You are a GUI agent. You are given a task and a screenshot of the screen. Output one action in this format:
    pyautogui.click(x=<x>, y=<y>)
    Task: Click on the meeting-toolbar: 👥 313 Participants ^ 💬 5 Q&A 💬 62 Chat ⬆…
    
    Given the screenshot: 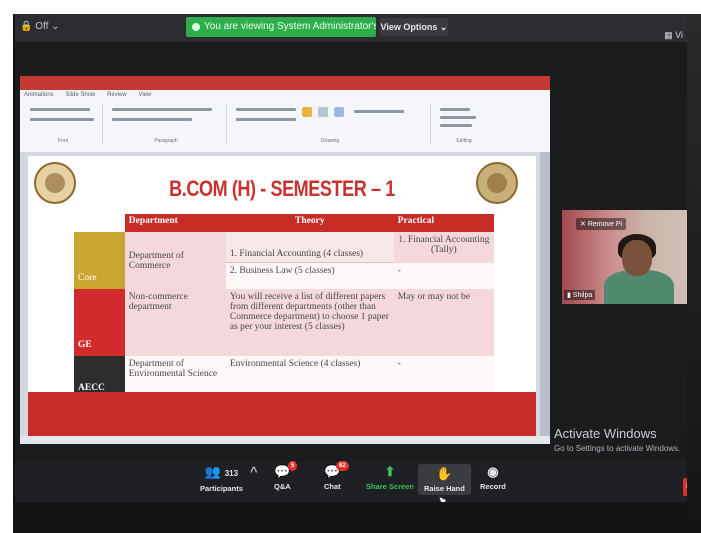 What is the action you would take?
    pyautogui.click(x=357, y=481)
    